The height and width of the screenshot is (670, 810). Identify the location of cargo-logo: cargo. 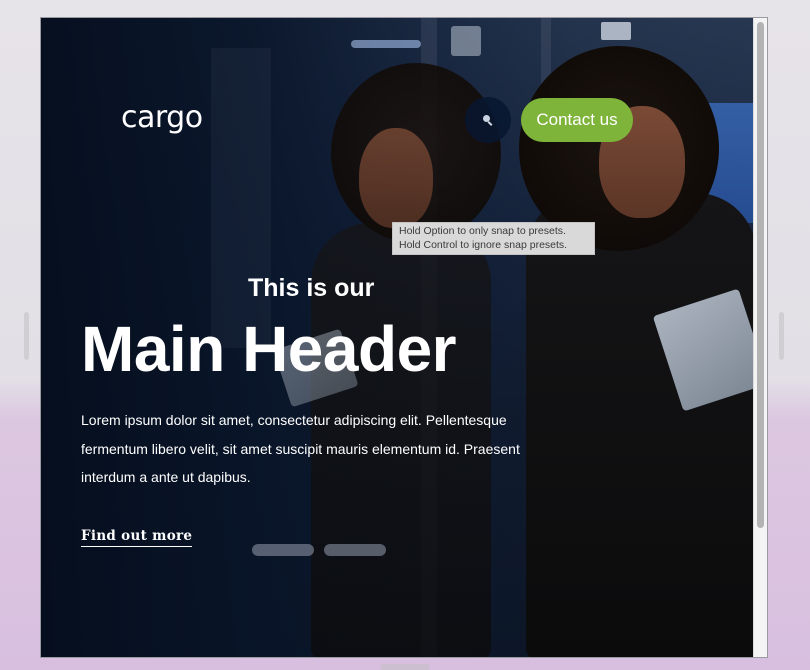
(162, 117).